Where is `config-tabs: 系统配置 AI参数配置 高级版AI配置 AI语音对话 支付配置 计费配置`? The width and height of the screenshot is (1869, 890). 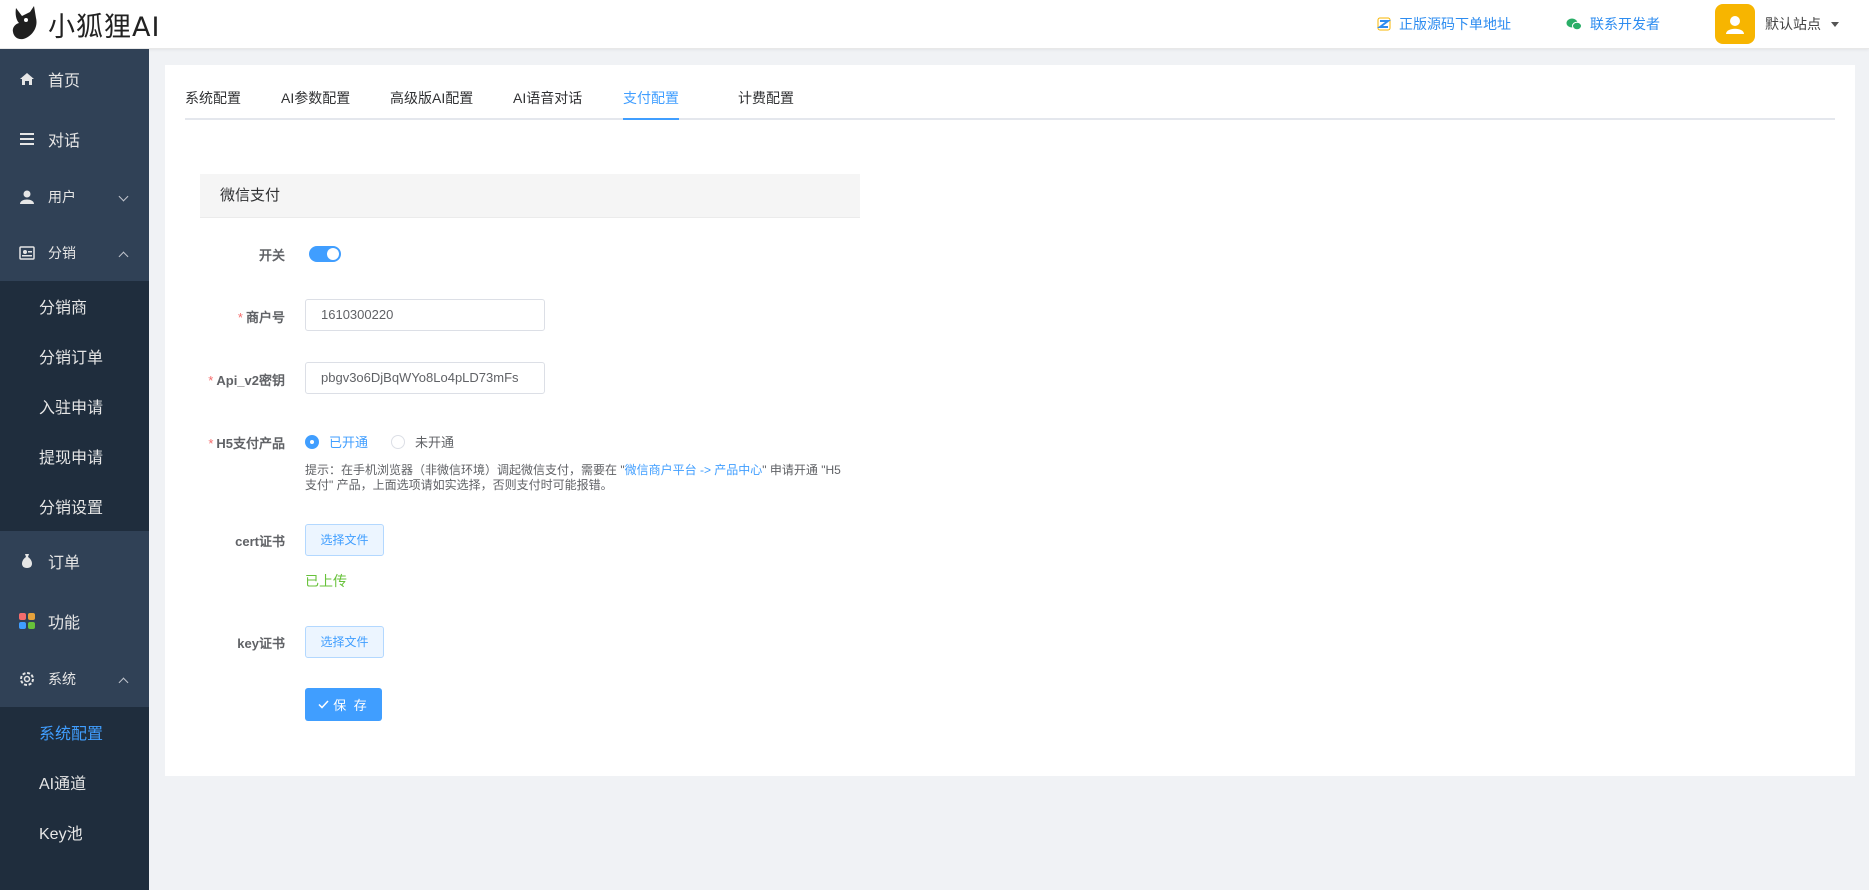
config-tabs: 系统配置 AI参数配置 高级版AI配置 AI语音对话 支付配置 计费配置 is located at coordinates (1010, 101).